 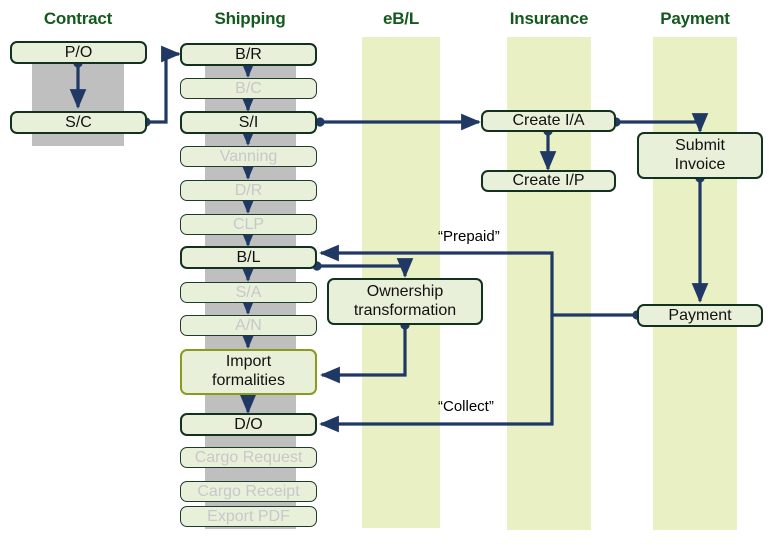 I want to click on node-clp: CLP, so click(x=248, y=224).